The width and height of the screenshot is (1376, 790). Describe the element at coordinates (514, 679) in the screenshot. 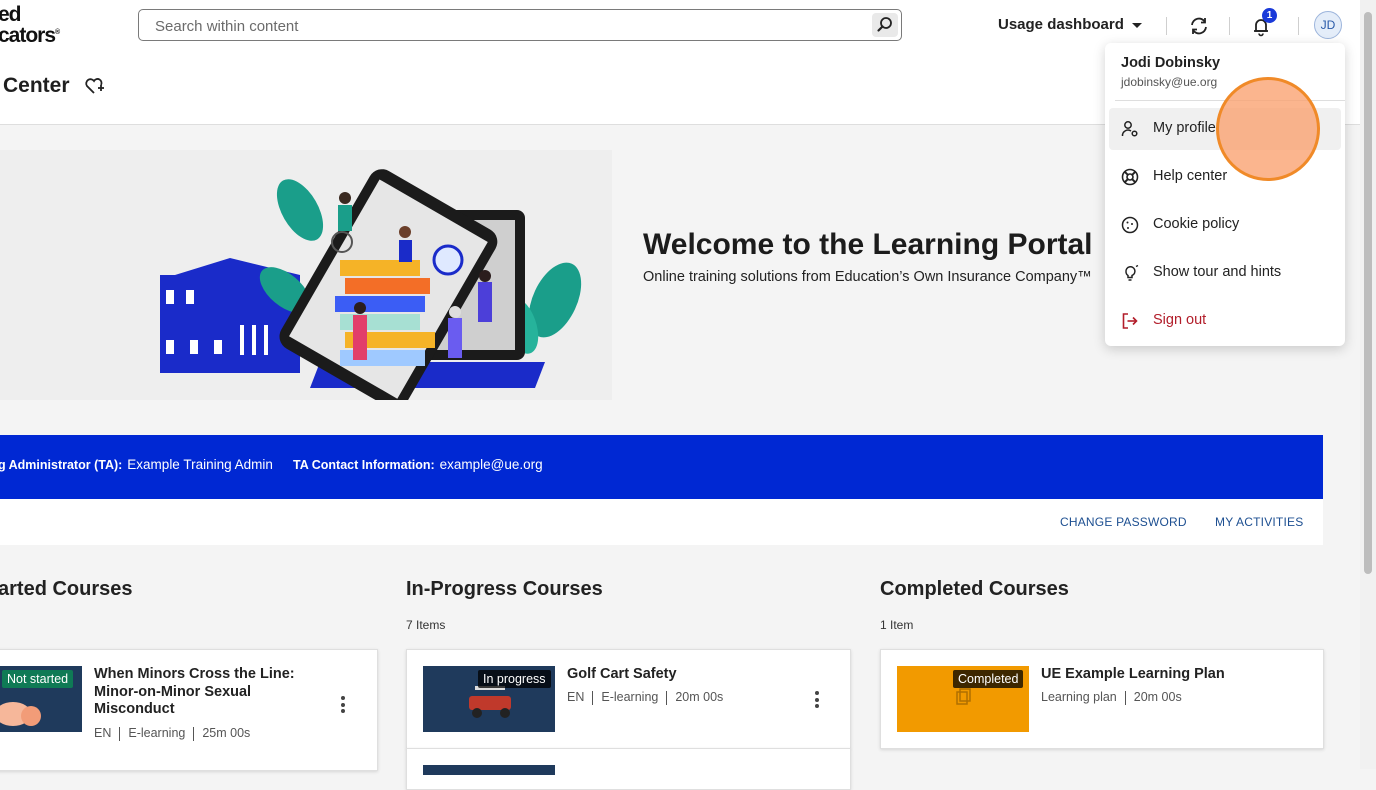

I see `status-badge: In progress` at that location.